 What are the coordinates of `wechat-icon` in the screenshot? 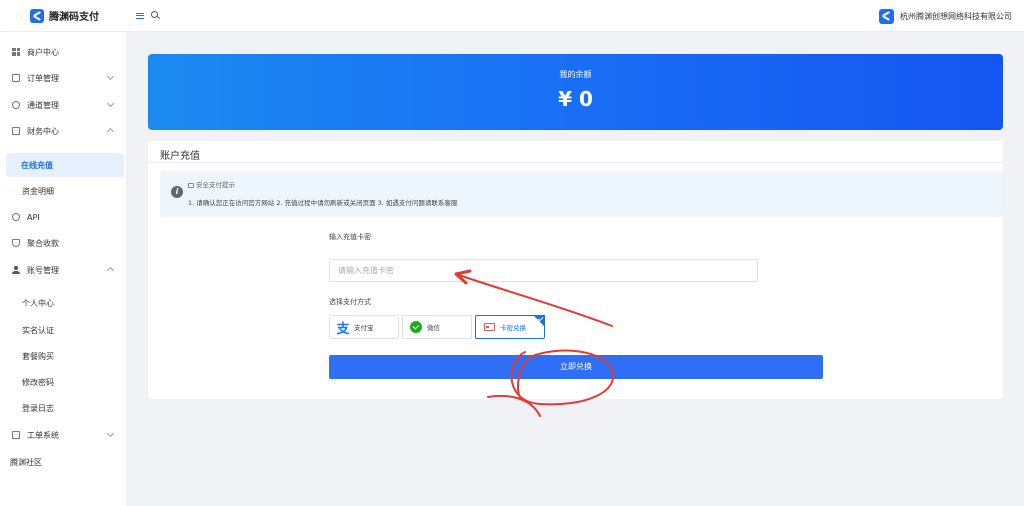 It's located at (416, 327).